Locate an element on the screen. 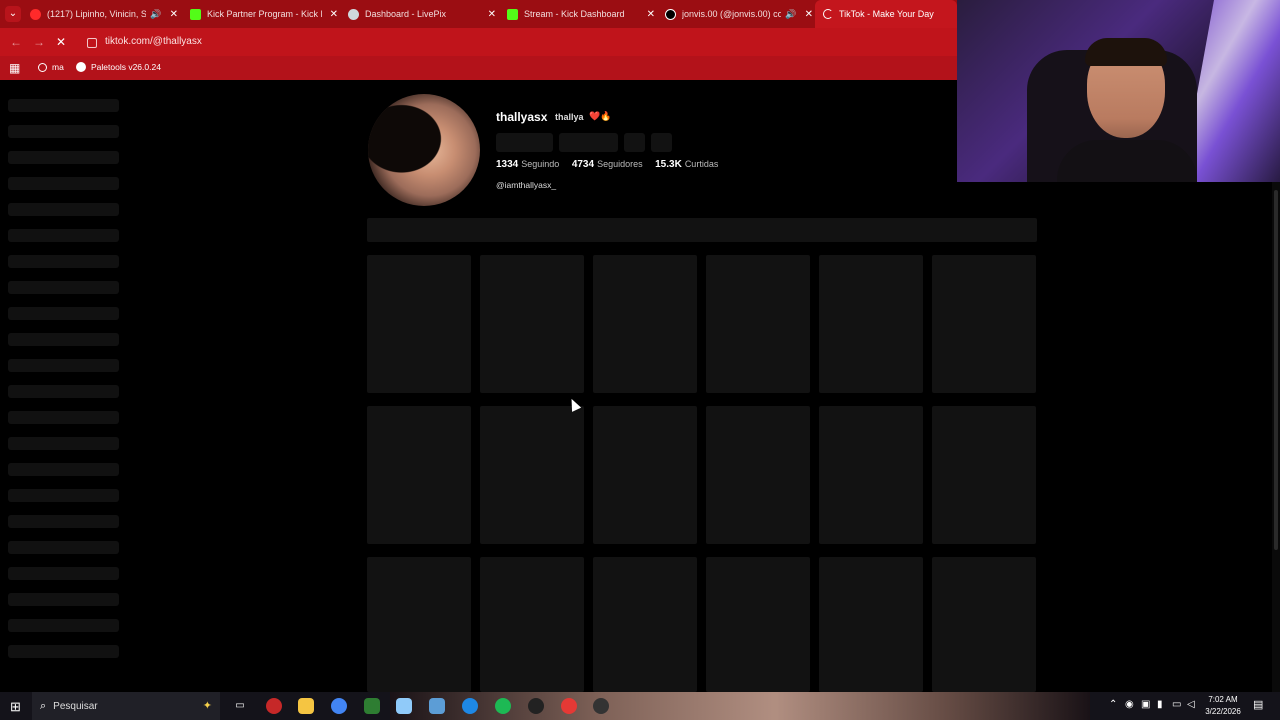 This screenshot has height=720, width=1280. followers-count: 4734 is located at coordinates (583, 164).